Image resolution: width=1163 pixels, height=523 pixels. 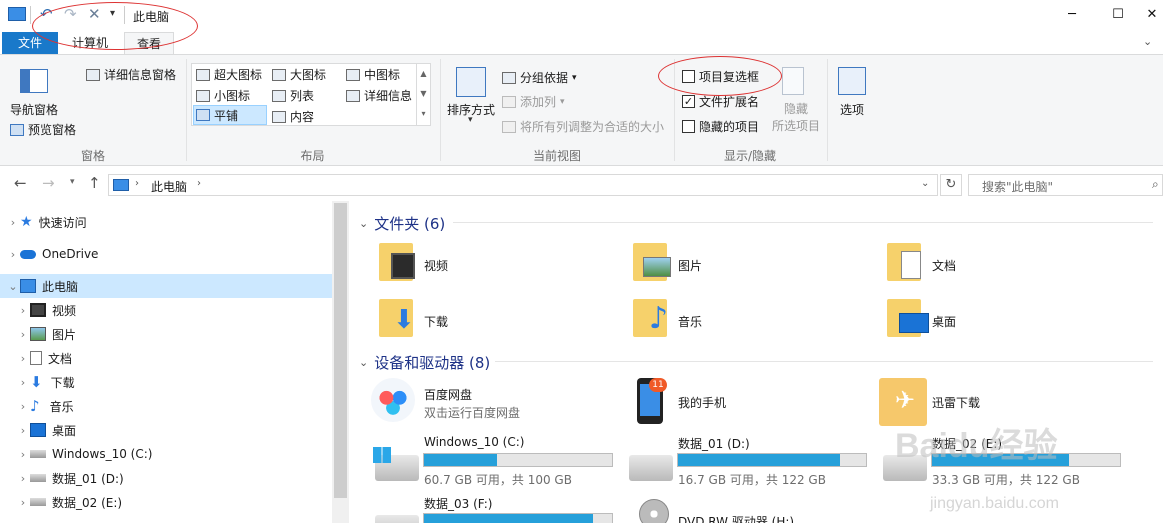 What do you see at coordinates (1147, 41) in the screenshot?
I see `collapse-ribbon-icon: ⌄` at bounding box center [1147, 41].